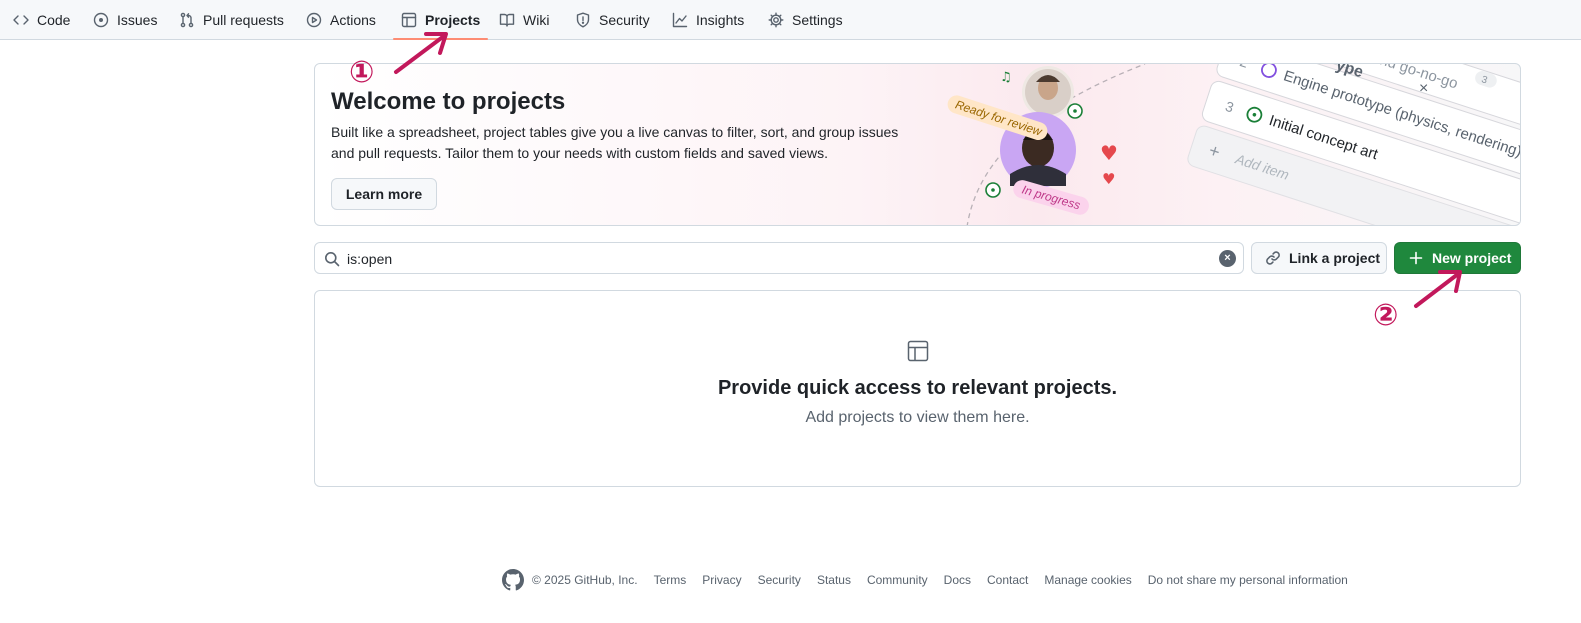  Describe the element at coordinates (332, 259) in the screenshot. I see `search-icon` at that location.